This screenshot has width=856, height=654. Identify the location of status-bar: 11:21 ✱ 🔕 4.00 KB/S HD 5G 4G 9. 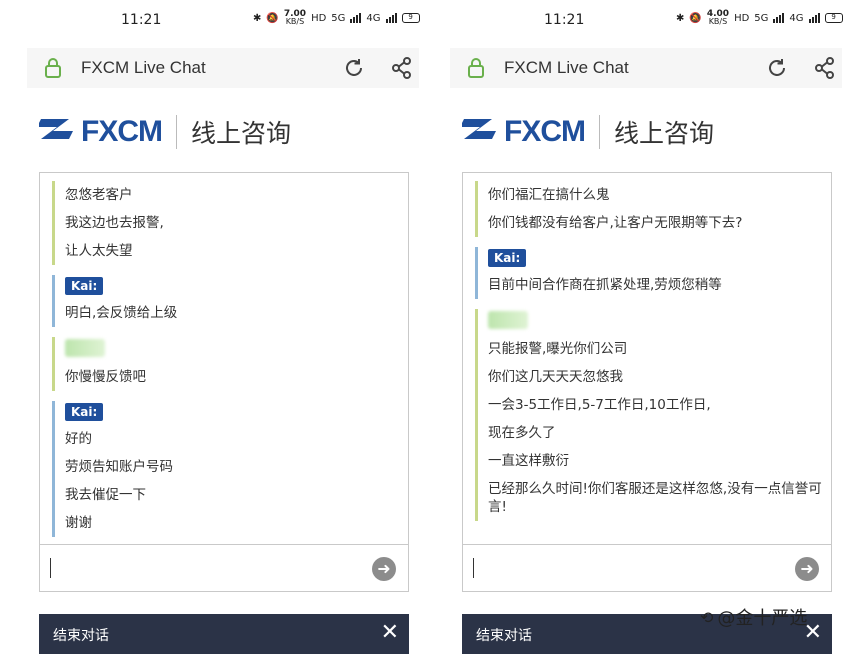
(646, 21).